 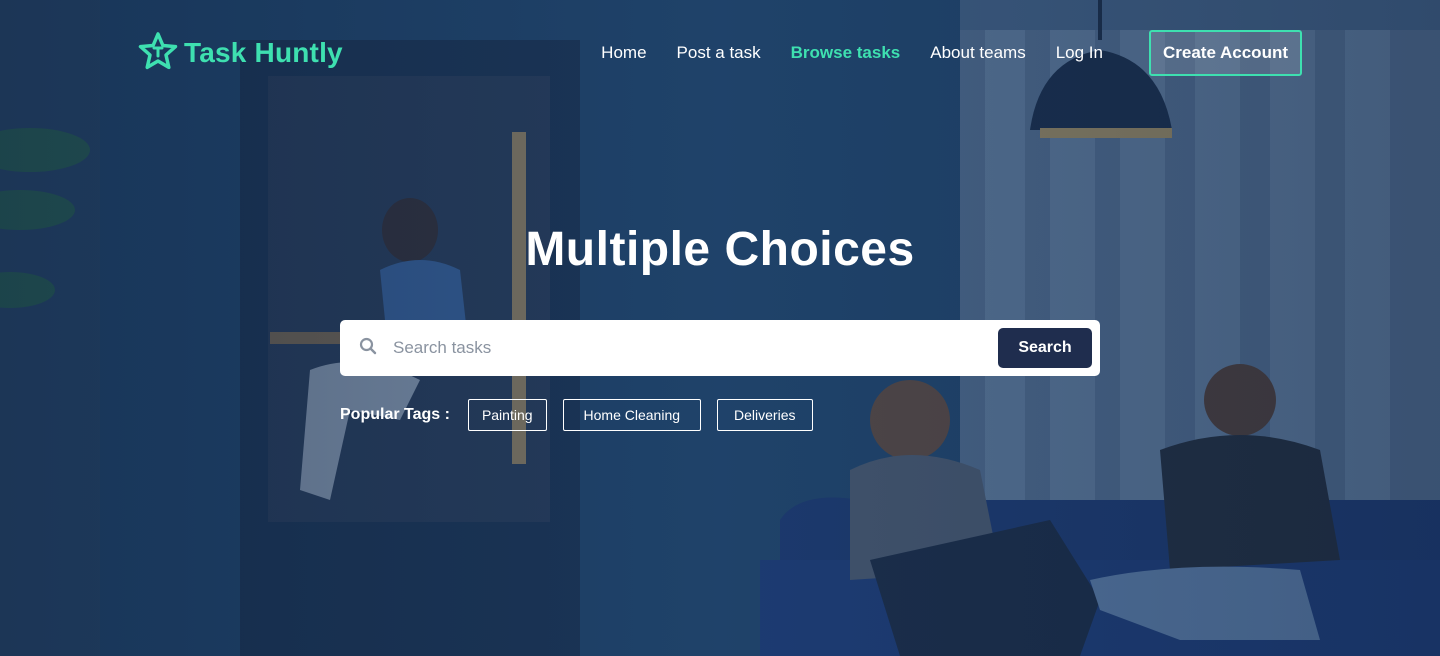 I want to click on nav-home: Home, so click(x=623, y=53).